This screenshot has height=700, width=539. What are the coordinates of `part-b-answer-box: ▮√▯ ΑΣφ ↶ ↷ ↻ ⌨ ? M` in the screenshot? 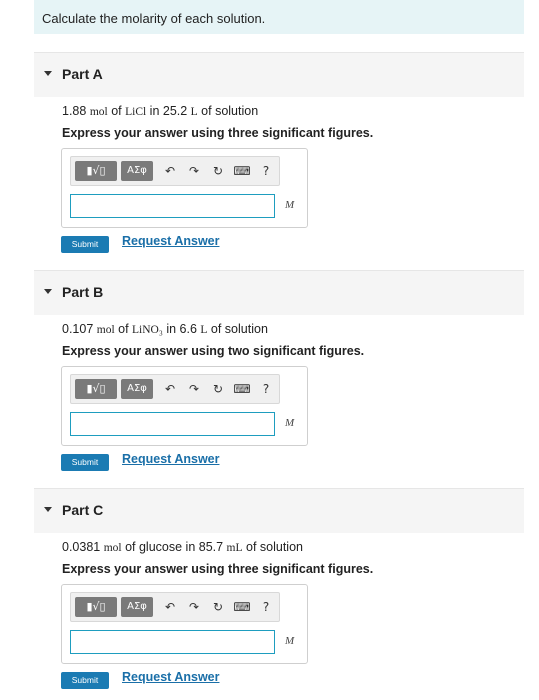 It's located at (184, 406).